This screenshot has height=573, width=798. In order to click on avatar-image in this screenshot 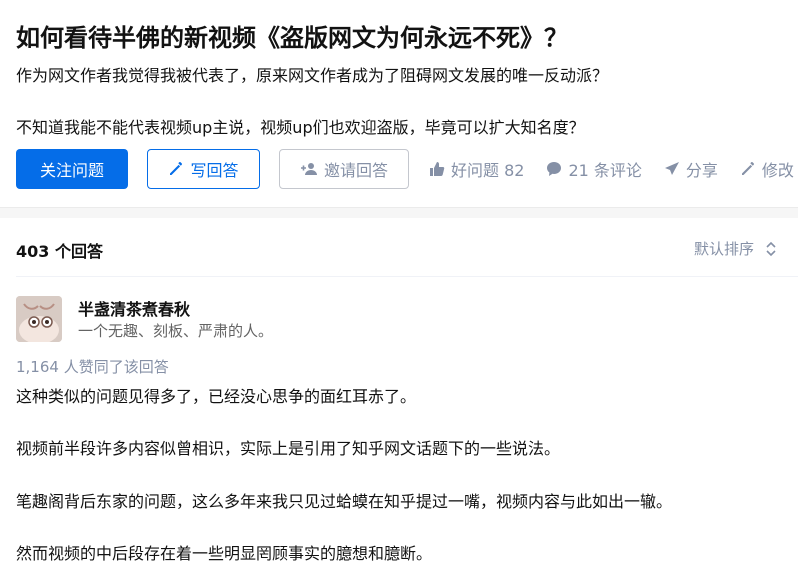, I will do `click(39, 319)`.